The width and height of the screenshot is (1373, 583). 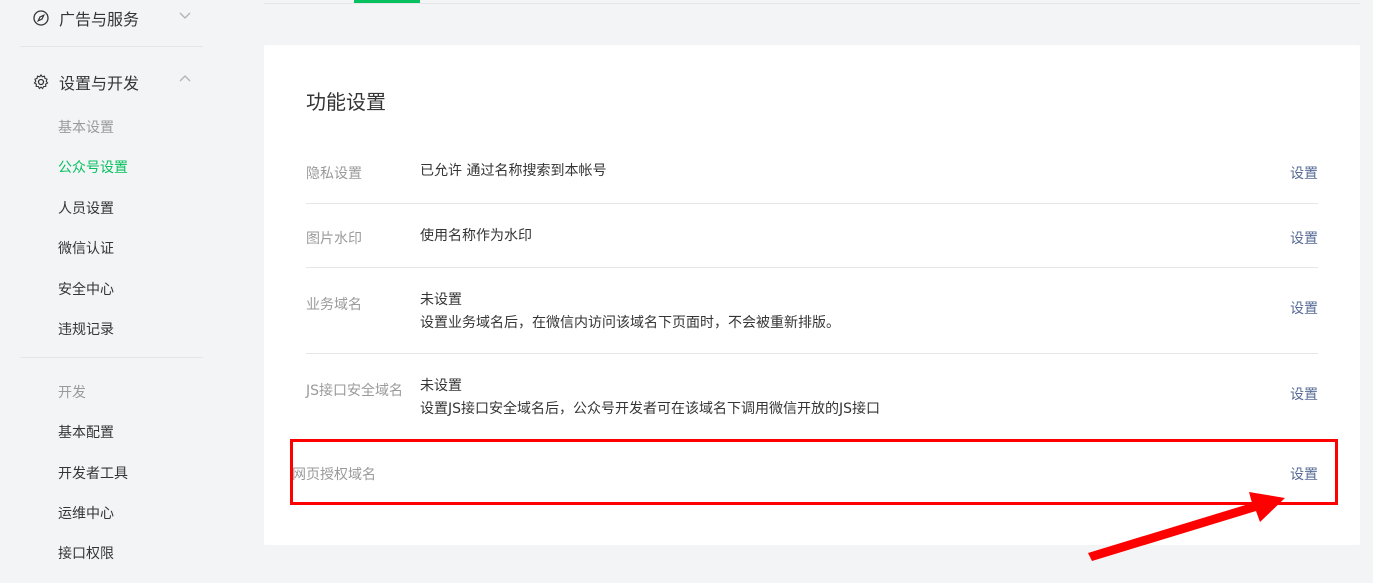 What do you see at coordinates (86, 329) in the screenshot?
I see `sidebar-item-violation-records: 违规记录` at bounding box center [86, 329].